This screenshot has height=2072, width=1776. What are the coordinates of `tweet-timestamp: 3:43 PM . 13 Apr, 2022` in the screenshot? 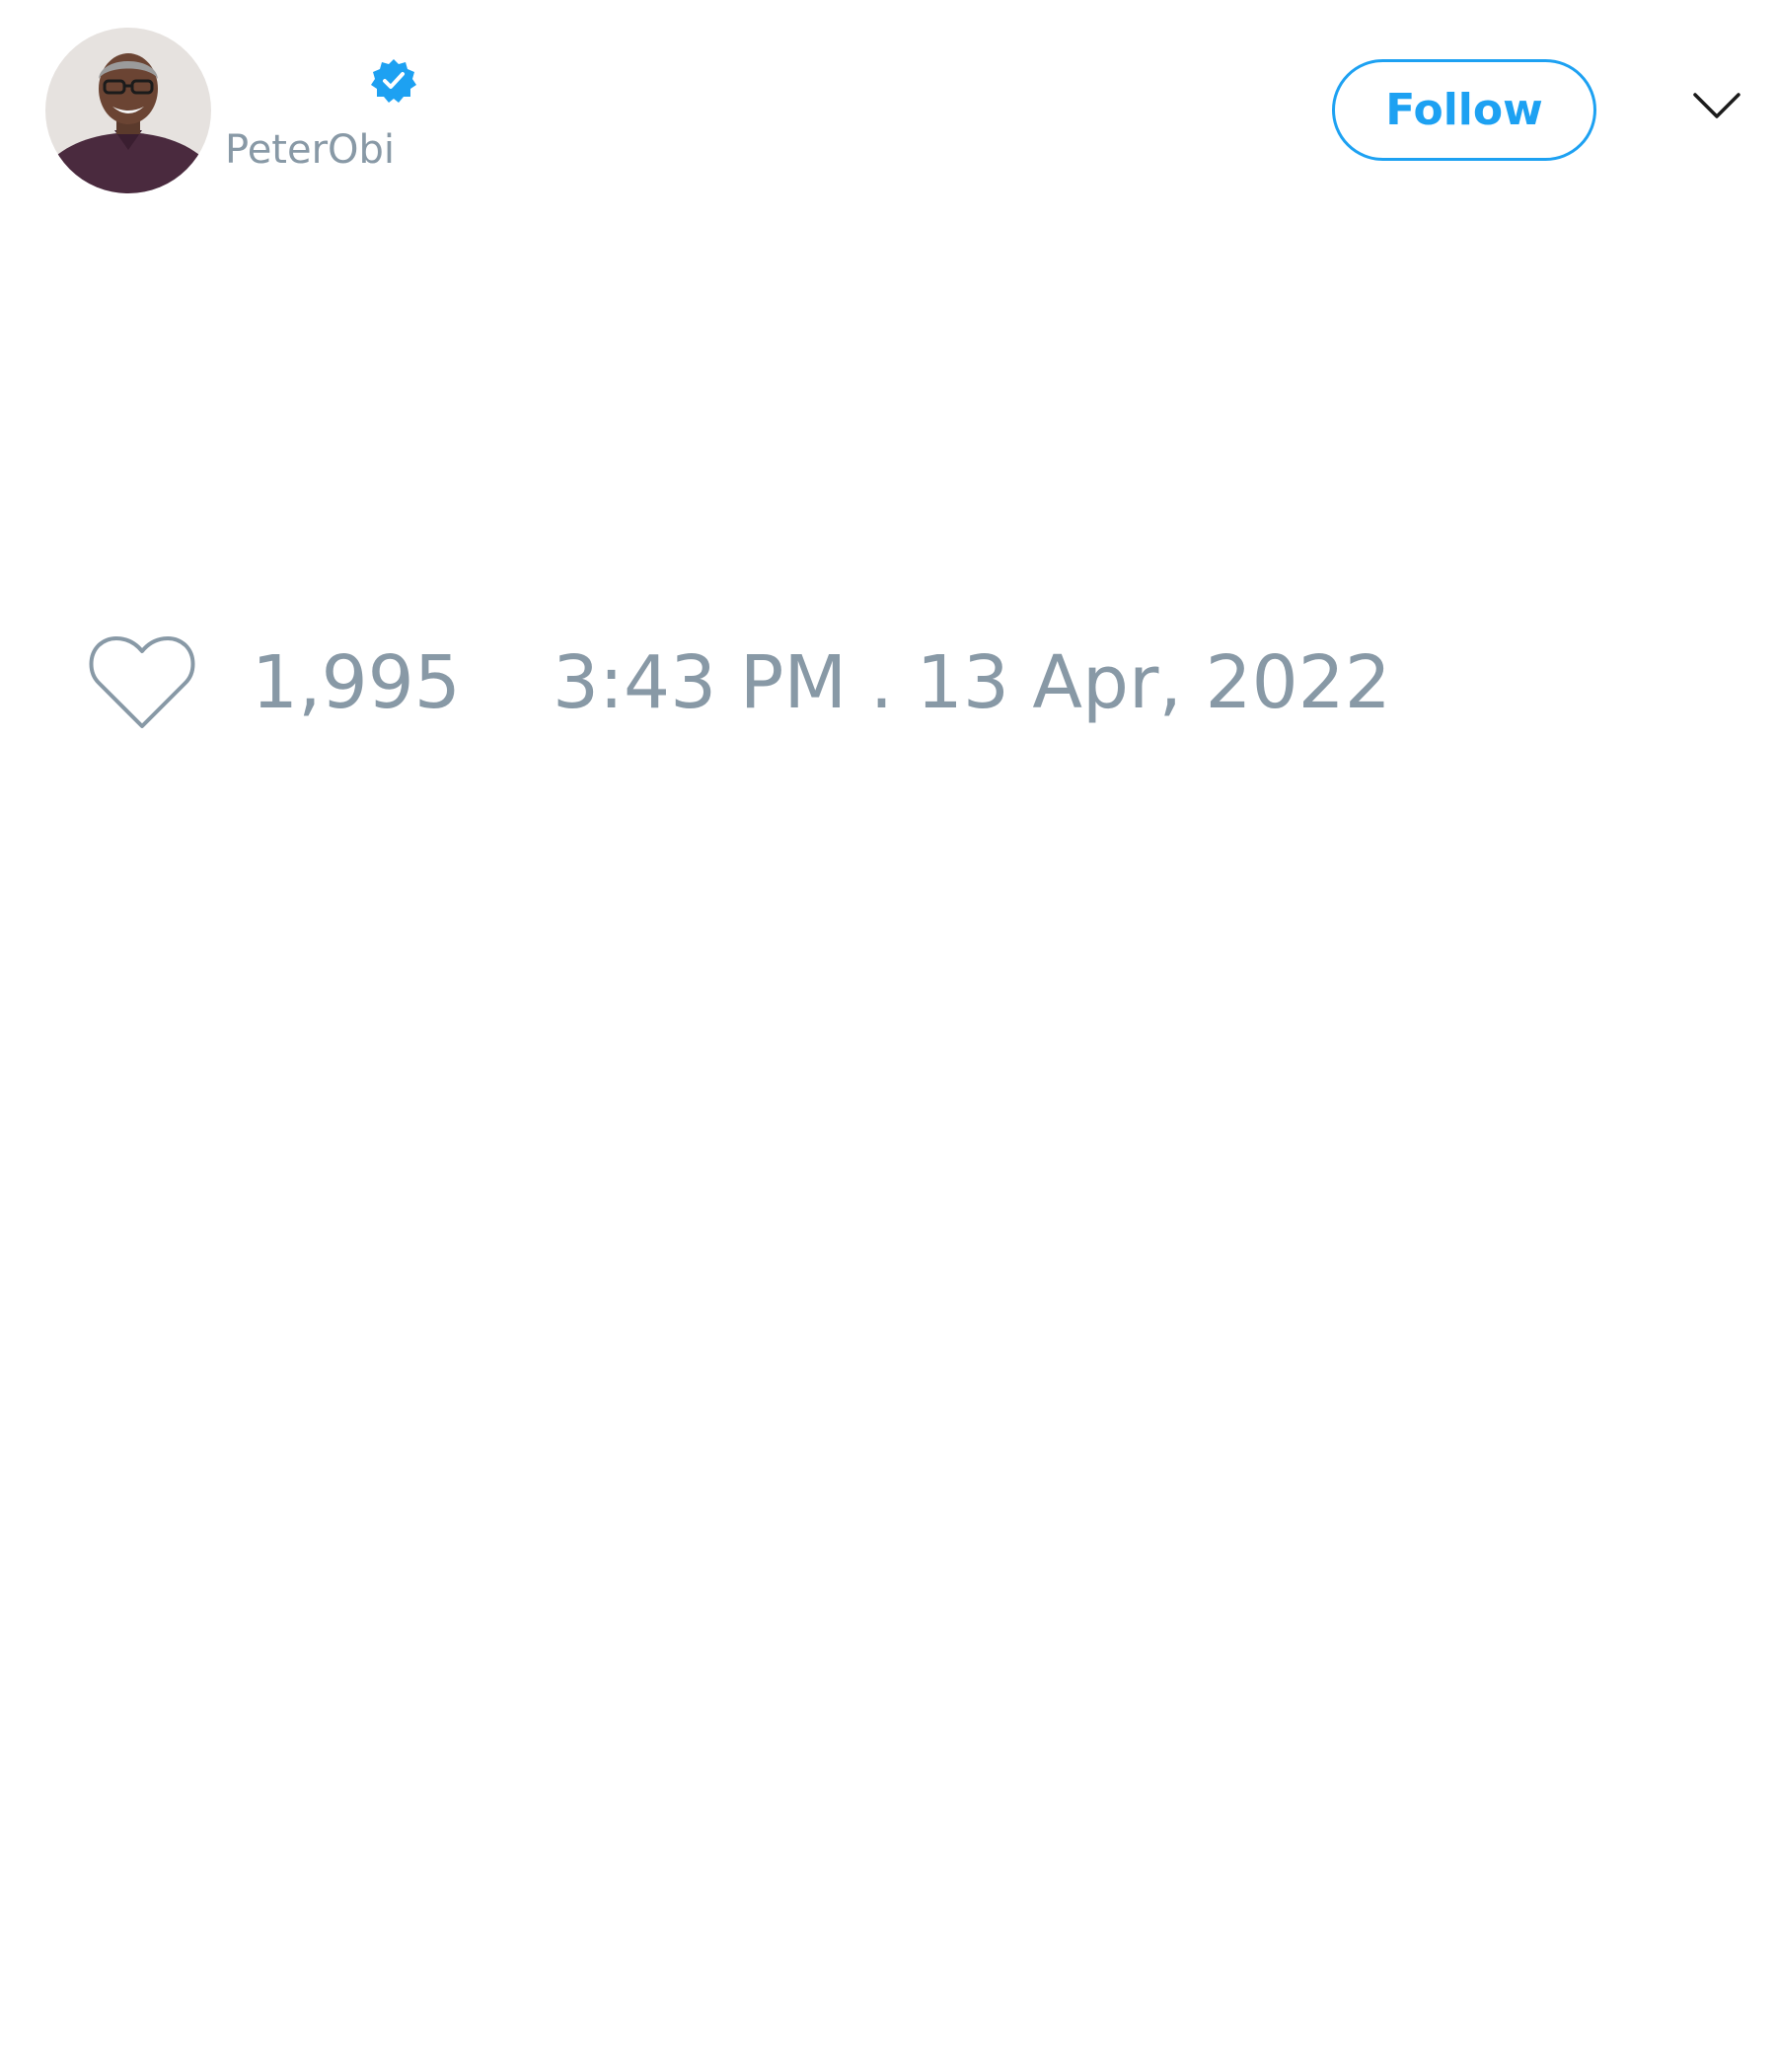 It's located at (972, 683).